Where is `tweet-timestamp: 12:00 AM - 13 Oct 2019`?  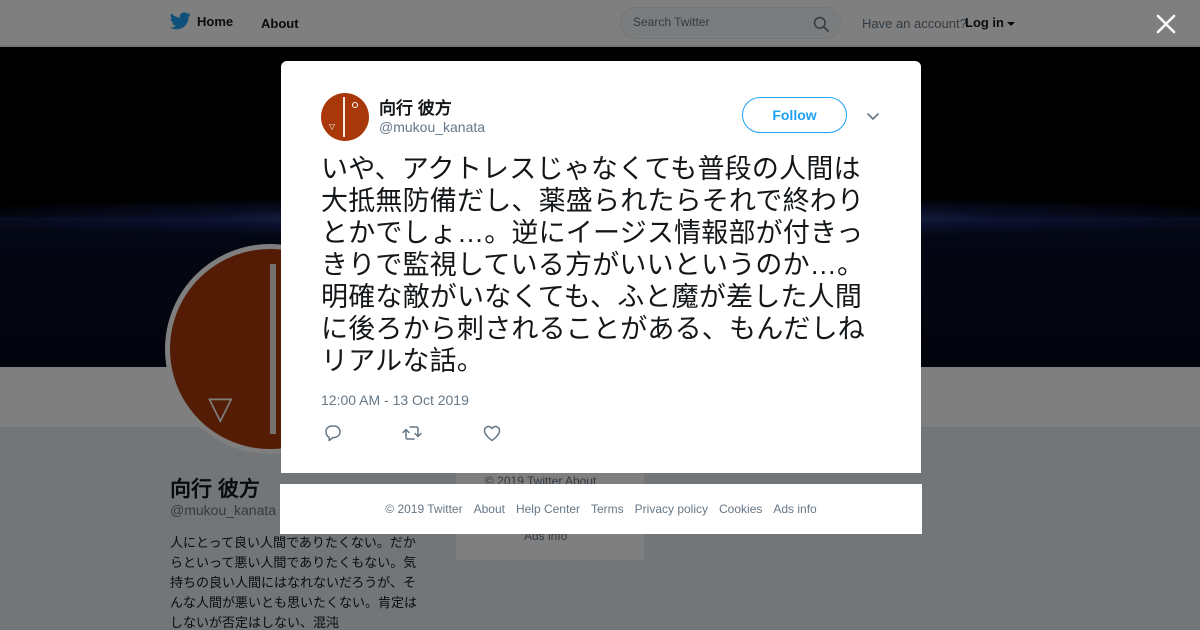 tweet-timestamp: 12:00 AM - 13 Oct 2019 is located at coordinates (395, 400).